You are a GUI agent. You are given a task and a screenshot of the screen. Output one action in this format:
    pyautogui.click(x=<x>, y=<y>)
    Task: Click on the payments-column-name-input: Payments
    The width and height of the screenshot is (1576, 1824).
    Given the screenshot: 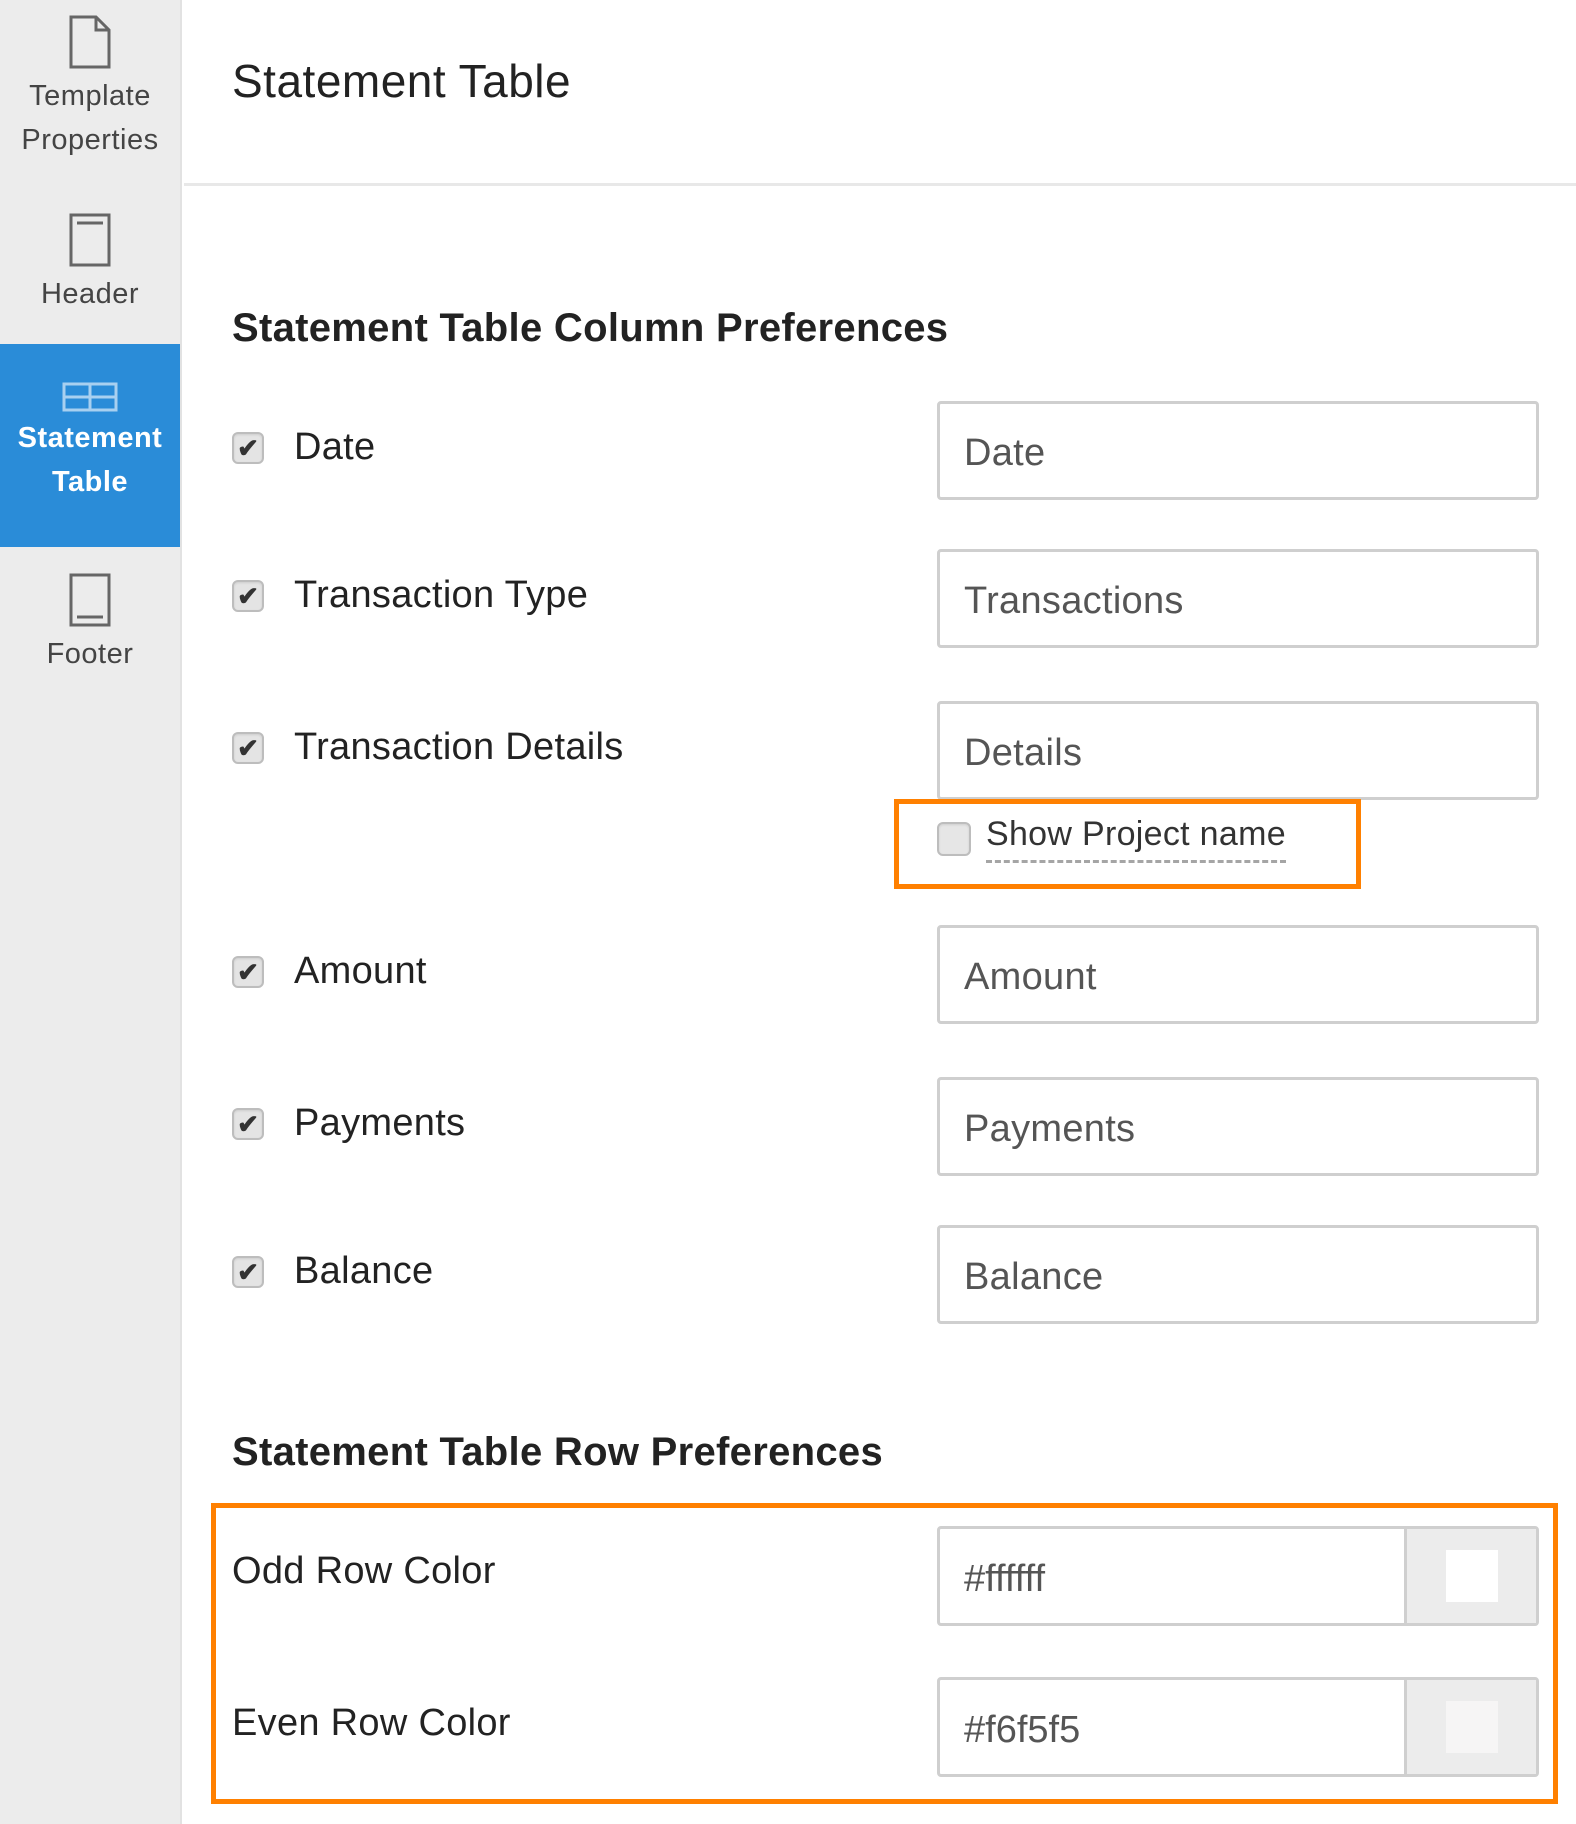 What is the action you would take?
    pyautogui.click(x=1238, y=1126)
    